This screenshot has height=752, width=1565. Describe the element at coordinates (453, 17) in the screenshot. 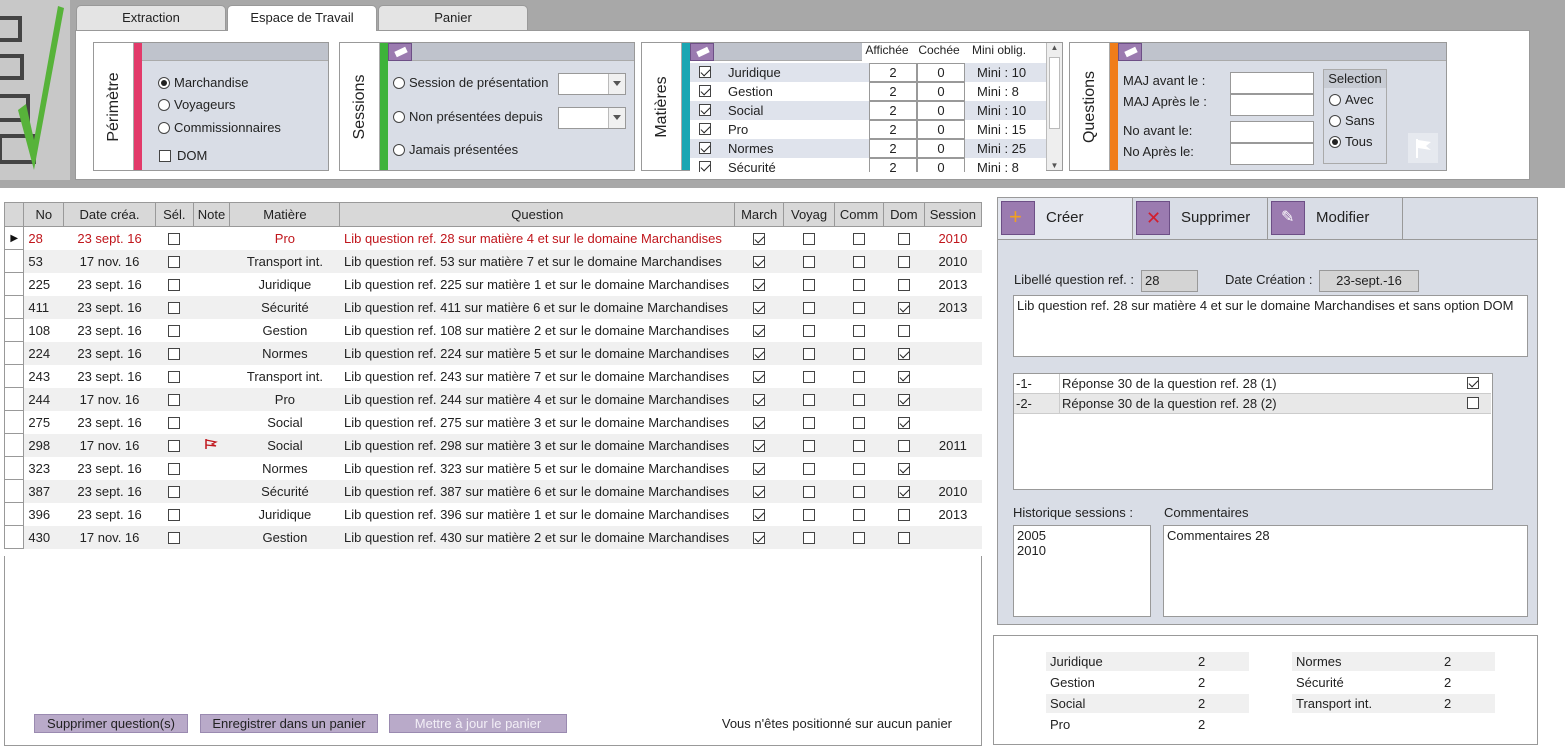

I see `tab-panier: Panier` at that location.